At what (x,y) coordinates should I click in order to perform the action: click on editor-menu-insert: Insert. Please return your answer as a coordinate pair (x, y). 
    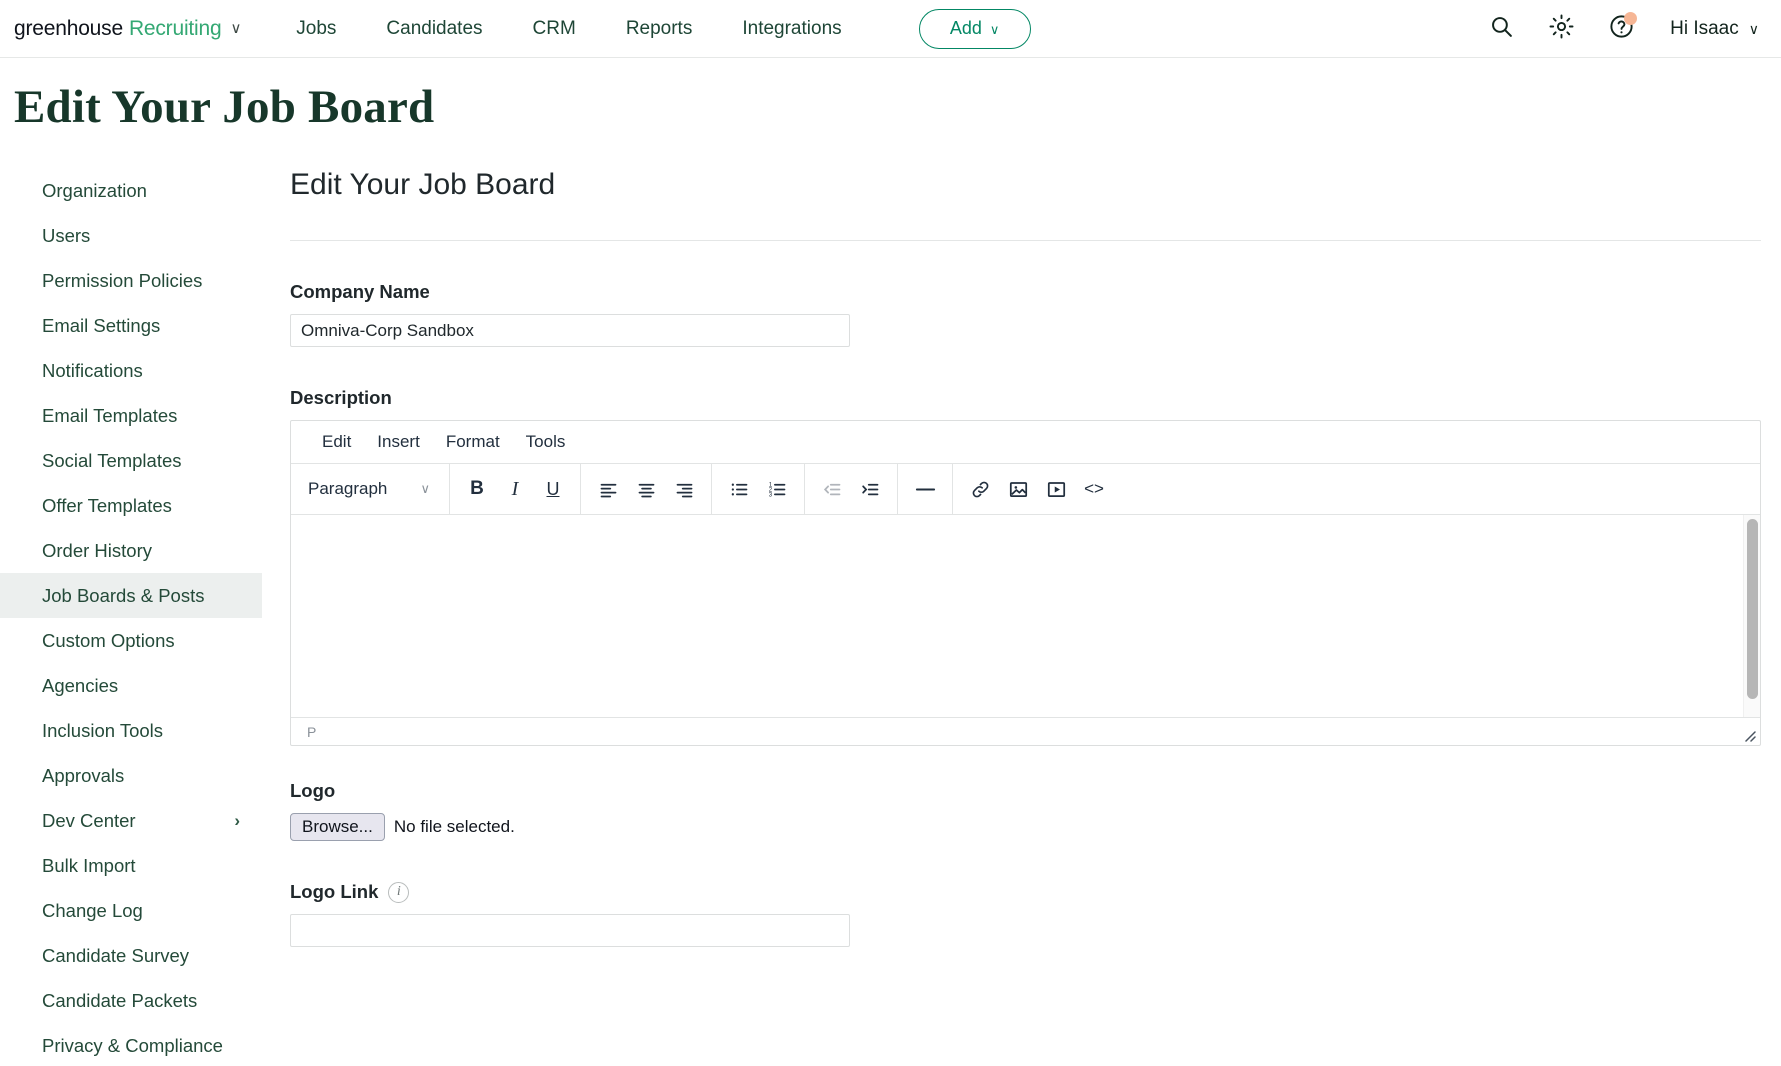
    Looking at the image, I should click on (398, 442).